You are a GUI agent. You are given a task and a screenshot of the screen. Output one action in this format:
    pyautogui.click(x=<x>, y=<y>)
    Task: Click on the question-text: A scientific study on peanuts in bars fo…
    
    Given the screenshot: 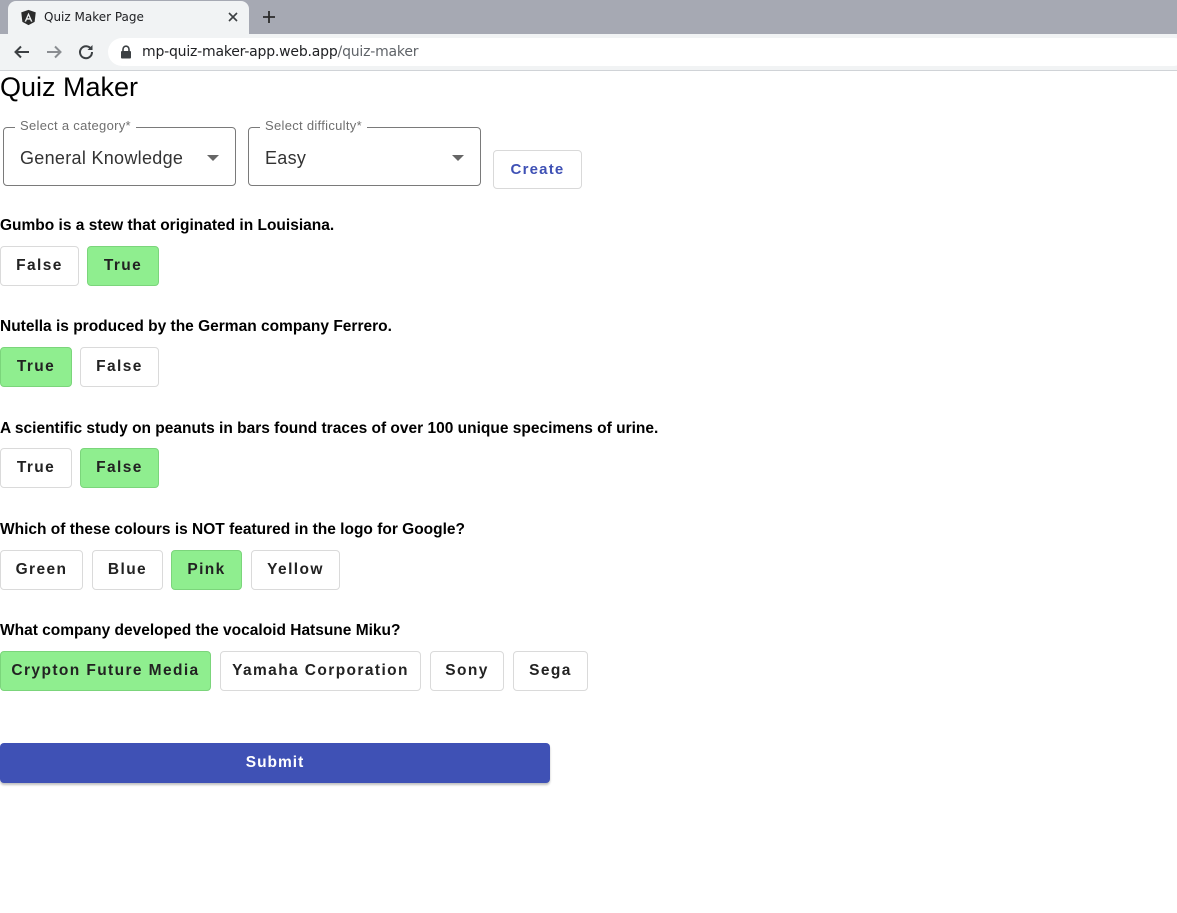 What is the action you would take?
    pyautogui.click(x=329, y=428)
    